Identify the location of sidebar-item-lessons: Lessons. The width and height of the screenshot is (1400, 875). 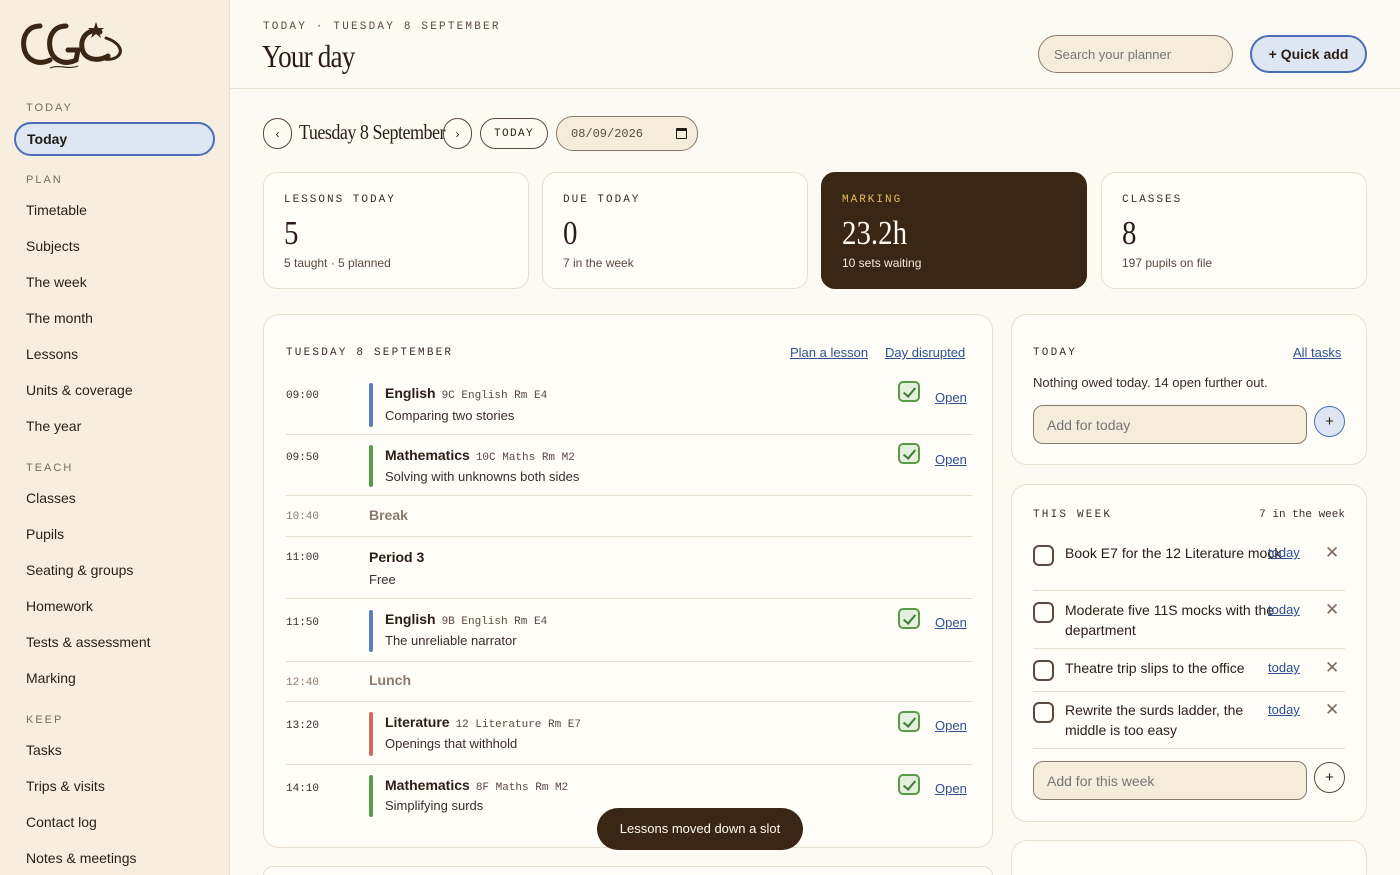
(52, 354).